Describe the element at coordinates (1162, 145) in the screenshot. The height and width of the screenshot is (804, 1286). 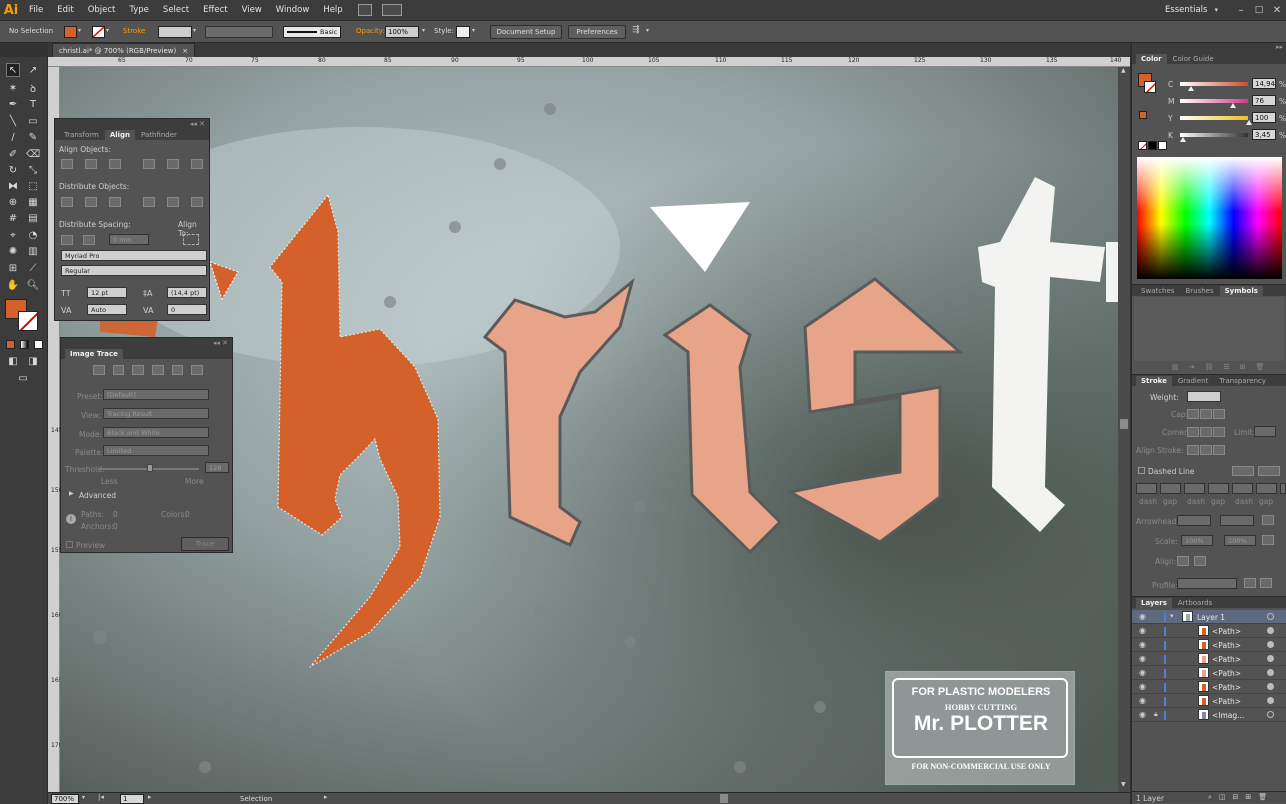
I see `white-swatch` at that location.